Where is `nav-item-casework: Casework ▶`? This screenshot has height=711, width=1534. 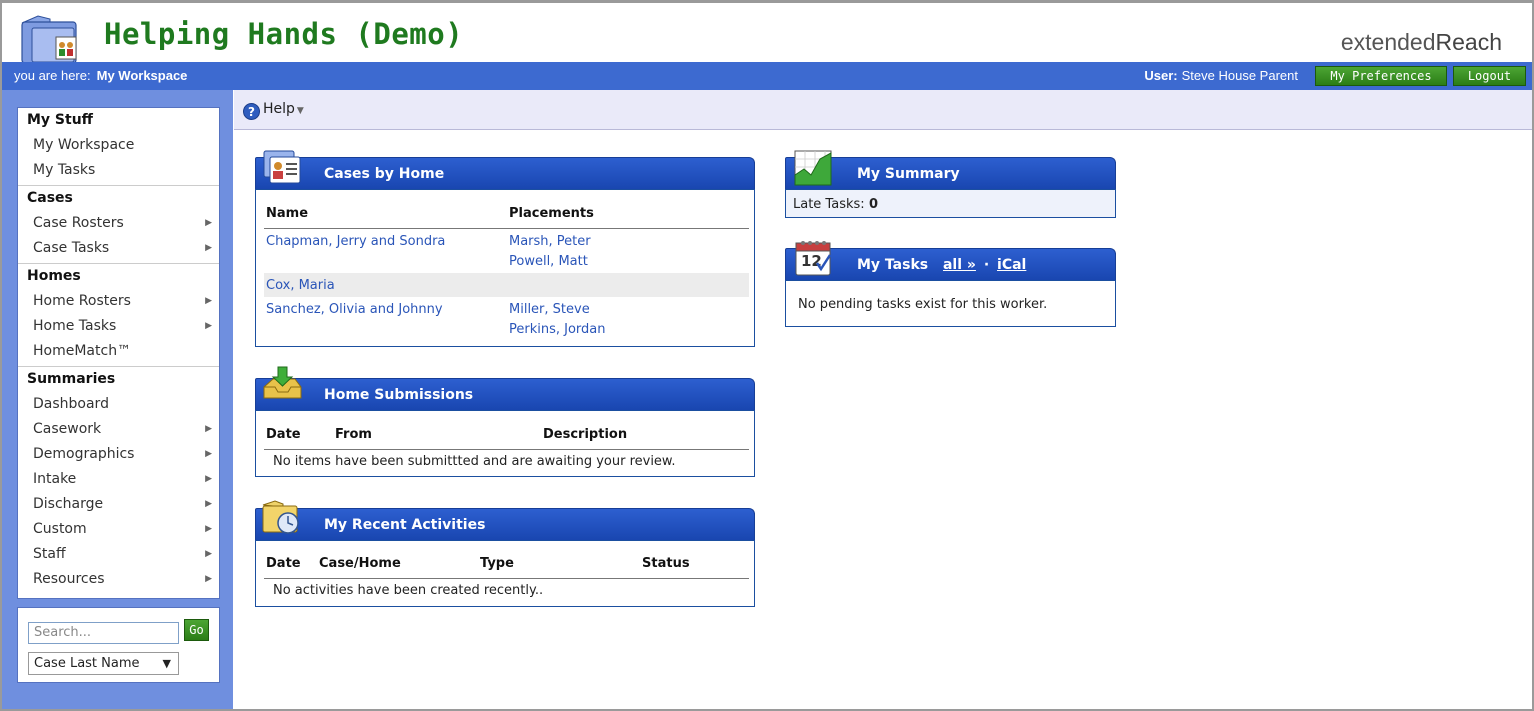
nav-item-casework: Casework ▶ is located at coordinates (118, 429).